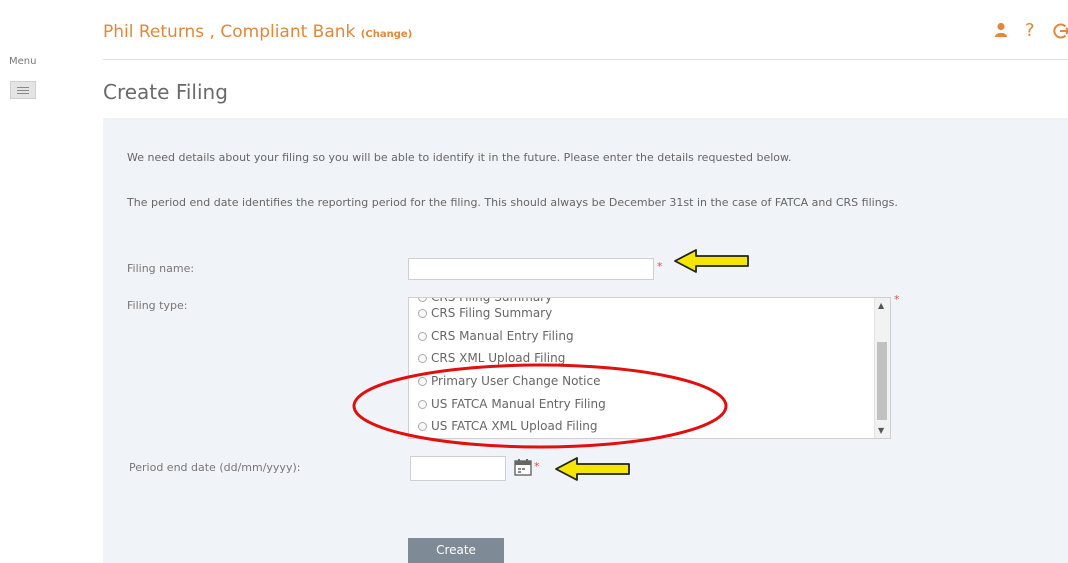  I want to click on filing-name-label: Filing name:, so click(161, 268).